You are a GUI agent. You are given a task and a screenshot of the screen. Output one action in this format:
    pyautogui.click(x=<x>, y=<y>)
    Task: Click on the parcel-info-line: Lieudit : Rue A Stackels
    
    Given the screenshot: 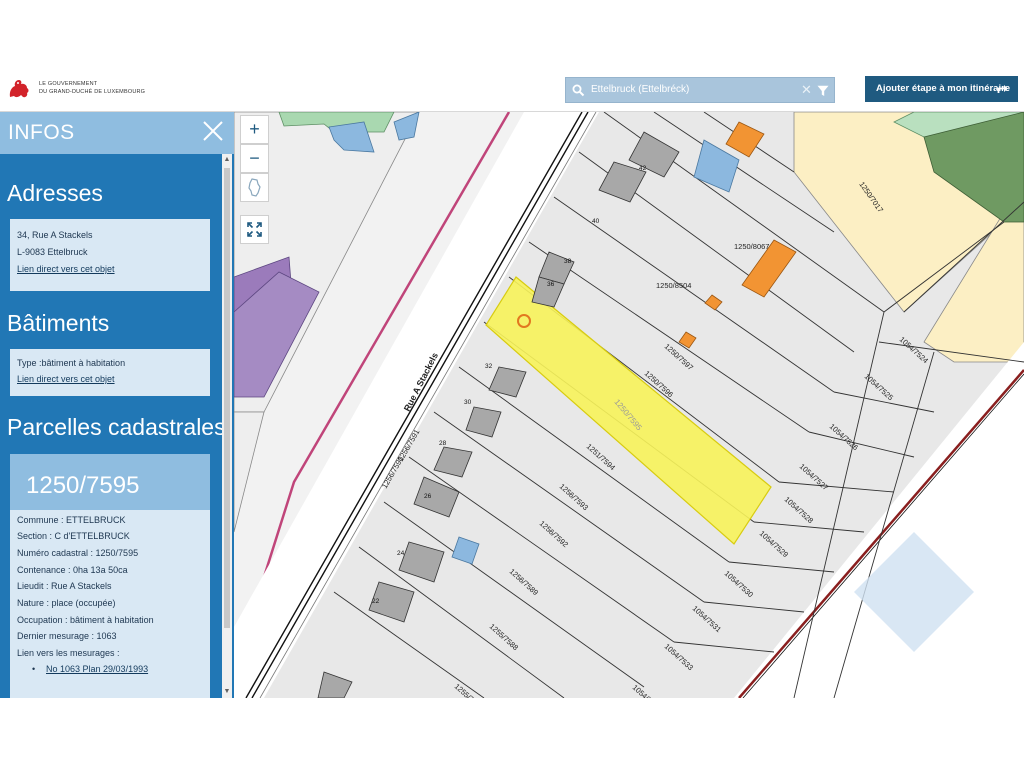 What is the action you would take?
    pyautogui.click(x=64, y=586)
    